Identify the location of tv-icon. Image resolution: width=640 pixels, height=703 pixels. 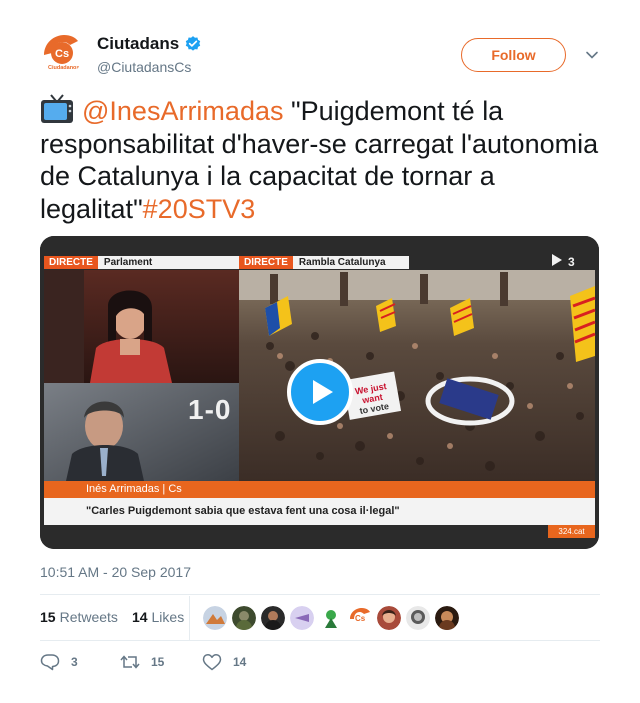
(57, 108).